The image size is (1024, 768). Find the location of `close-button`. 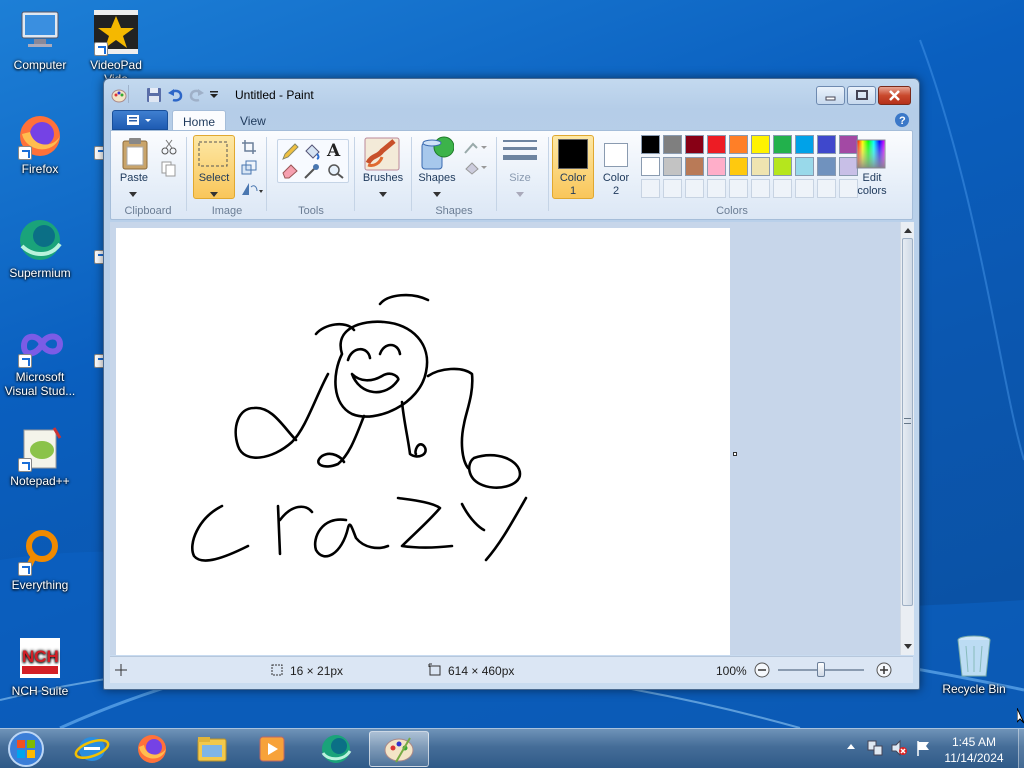

close-button is located at coordinates (894, 95).